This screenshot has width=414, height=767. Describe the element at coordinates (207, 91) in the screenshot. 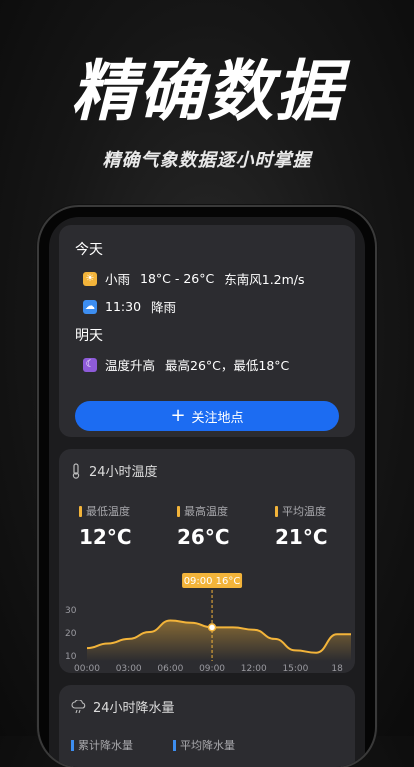

I see `promo-title: 精确数据` at that location.